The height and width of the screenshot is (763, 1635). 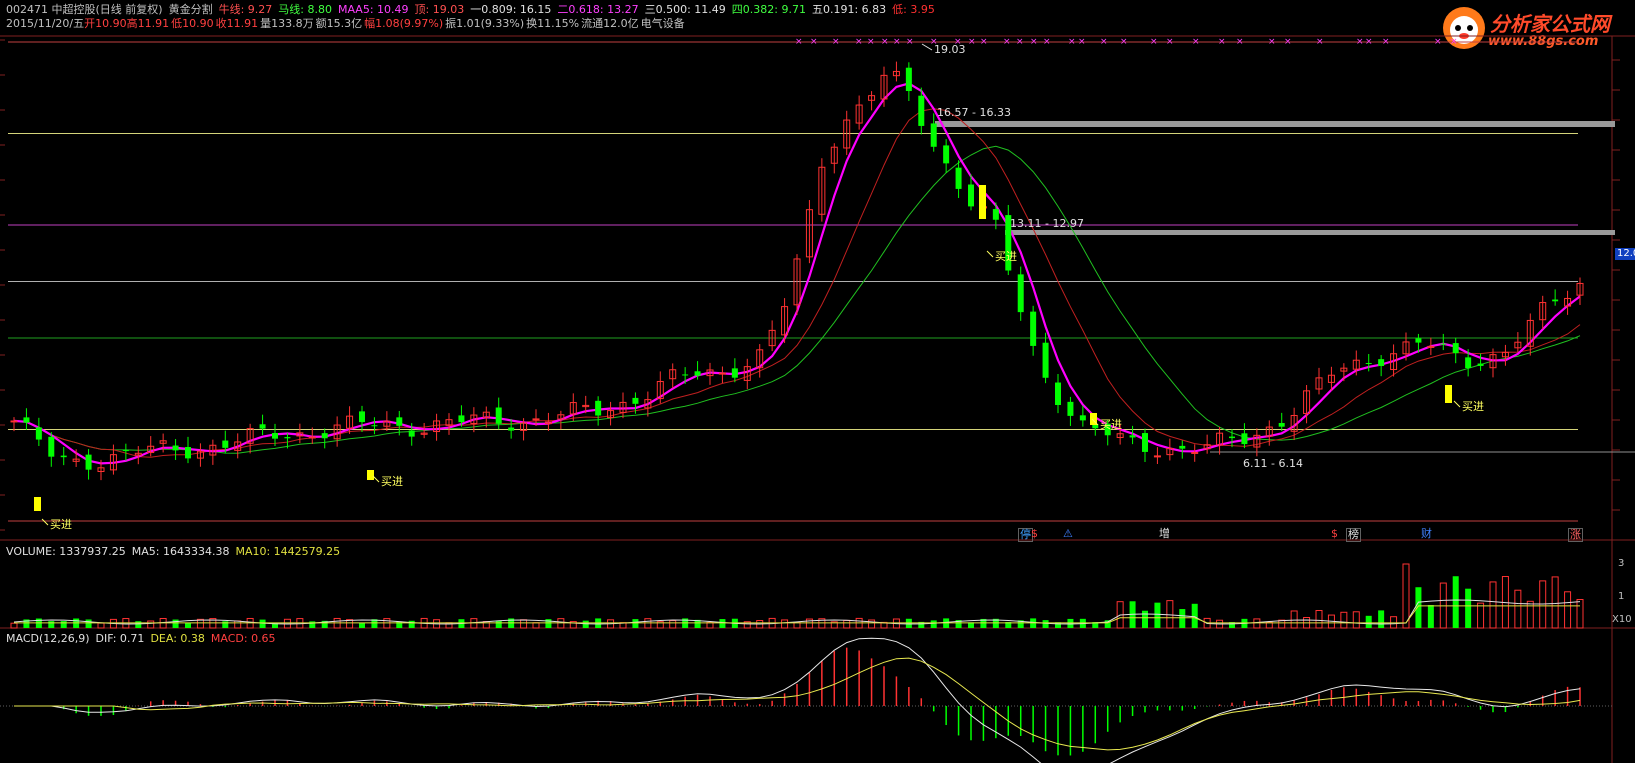 What do you see at coordinates (1457, 404) in the screenshot?
I see `buy-pointer` at bounding box center [1457, 404].